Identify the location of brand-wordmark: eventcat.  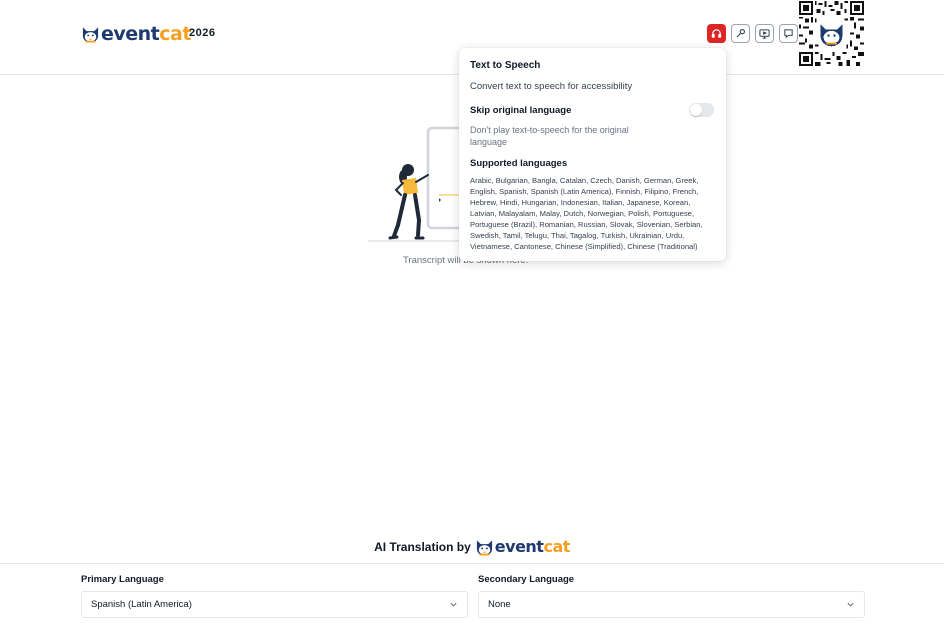
(146, 34).